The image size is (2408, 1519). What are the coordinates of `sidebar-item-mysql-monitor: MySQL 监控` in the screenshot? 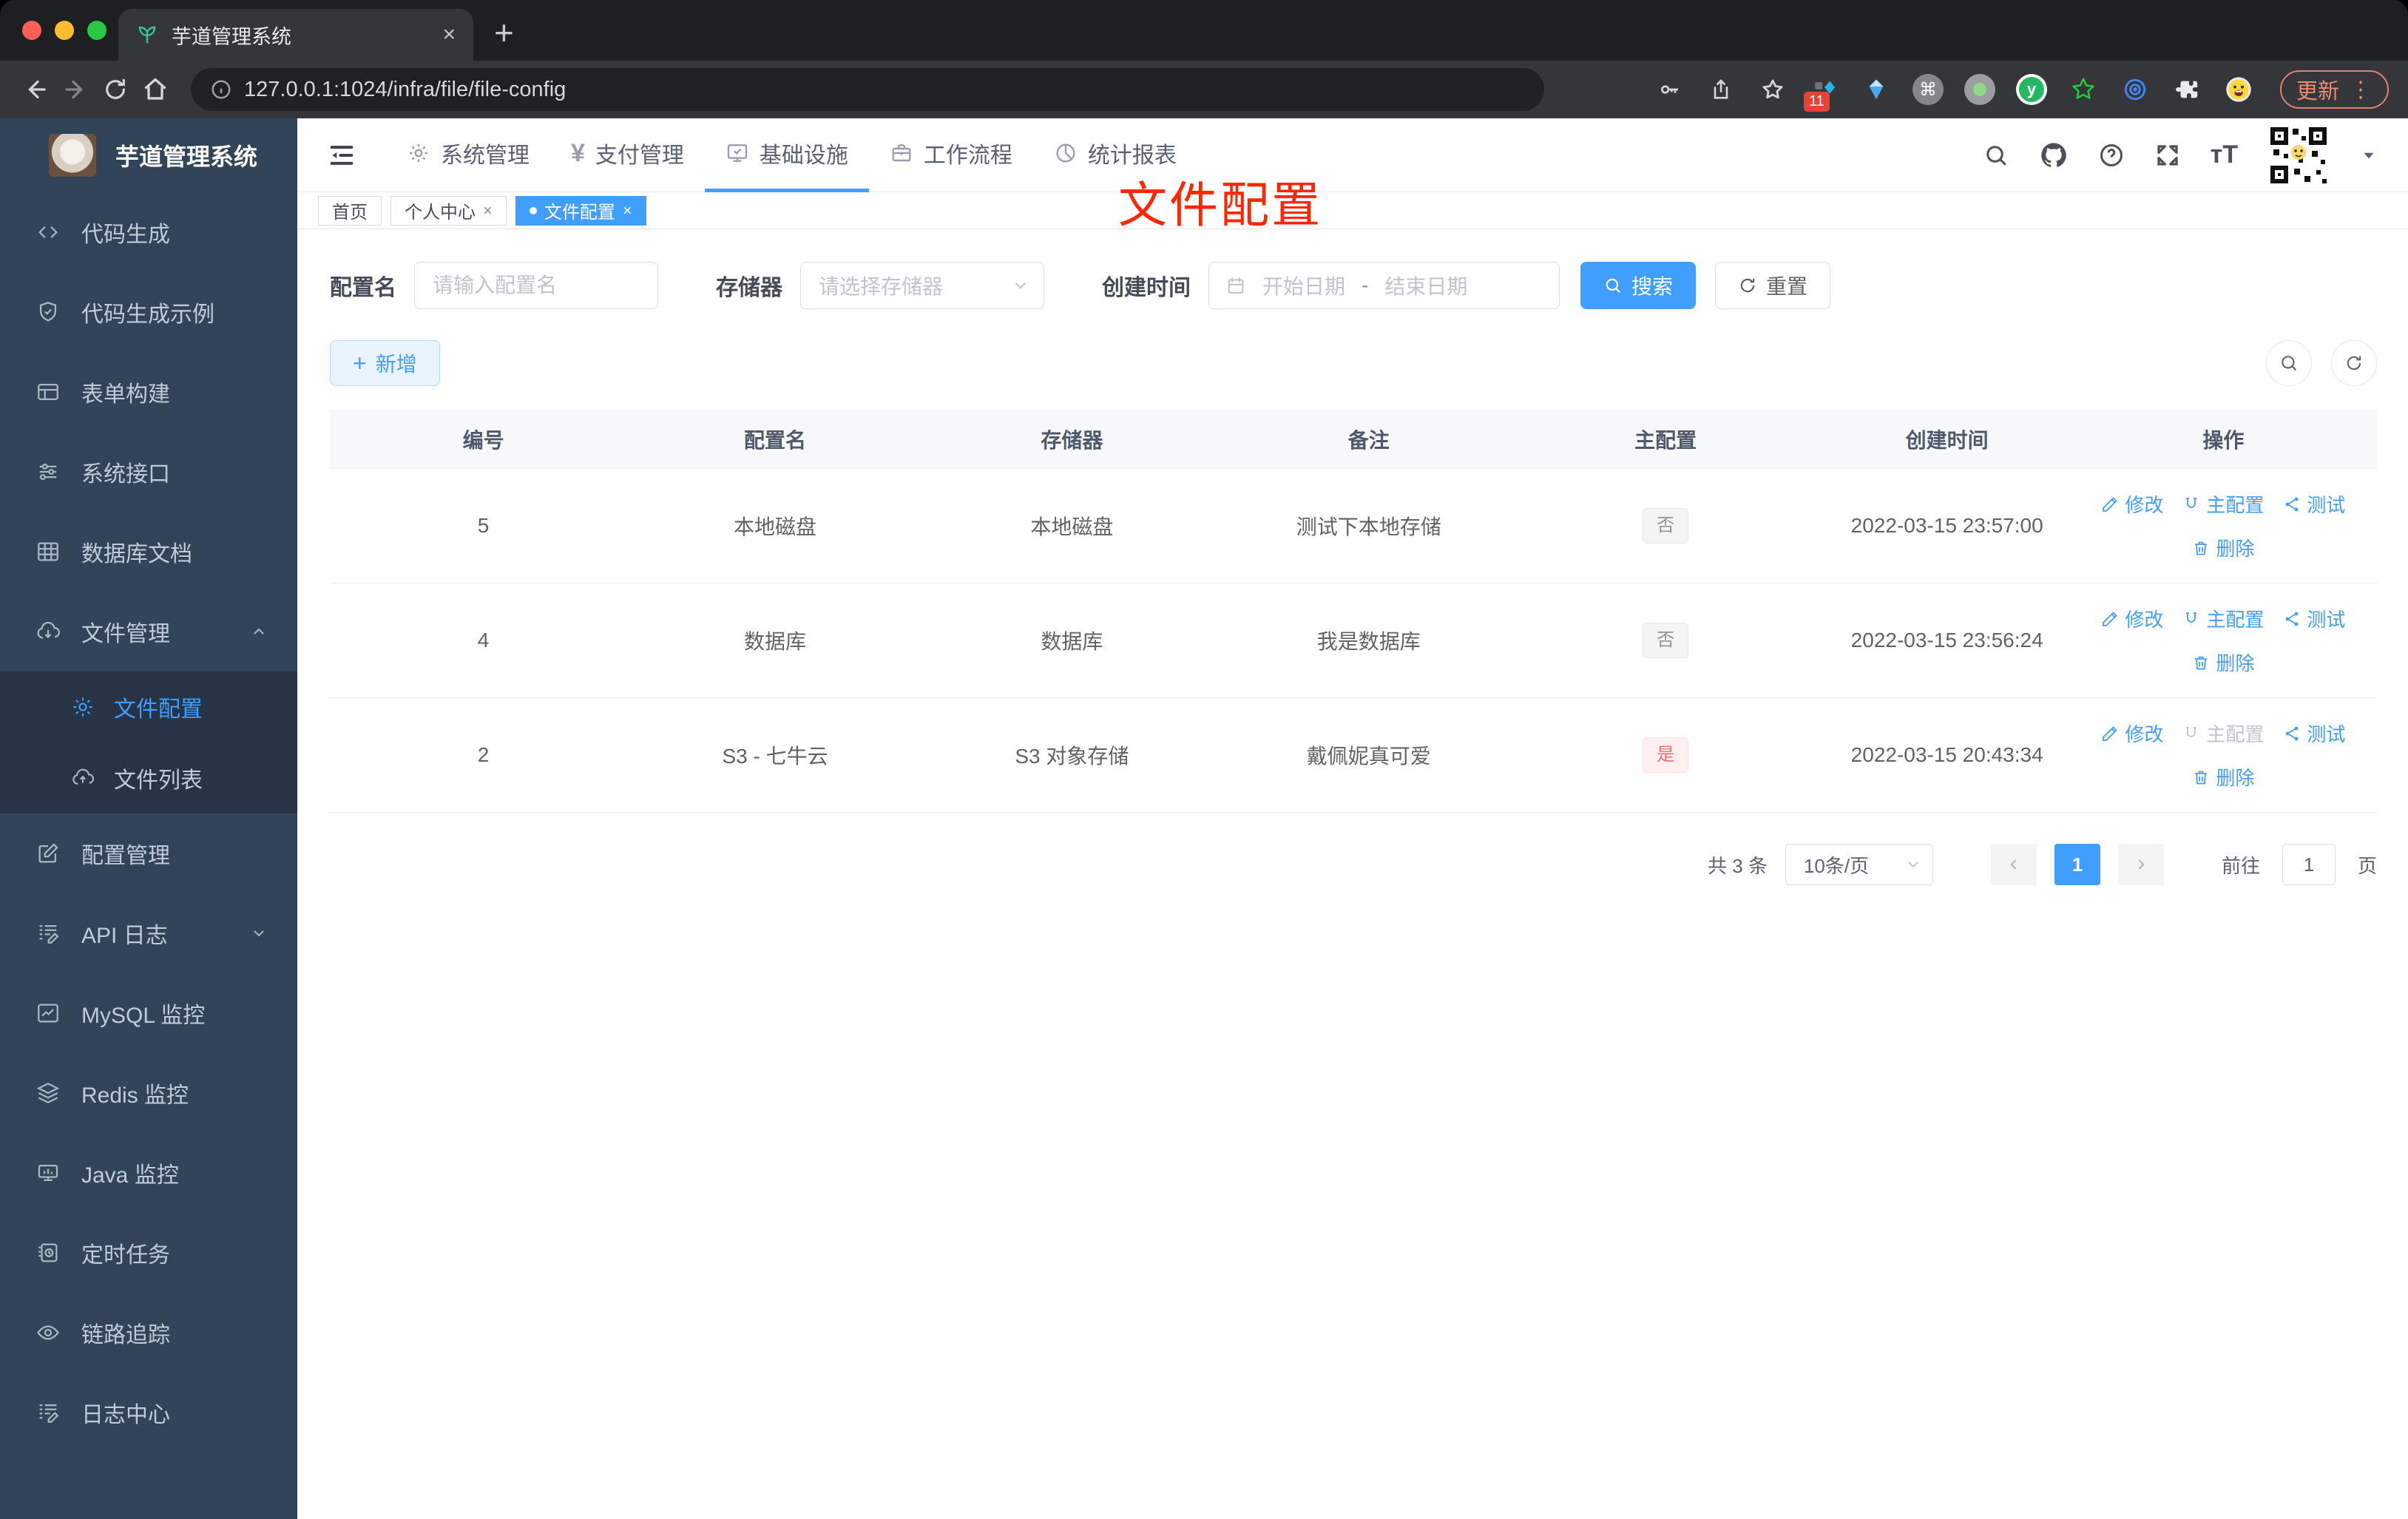 It's located at (148, 1013).